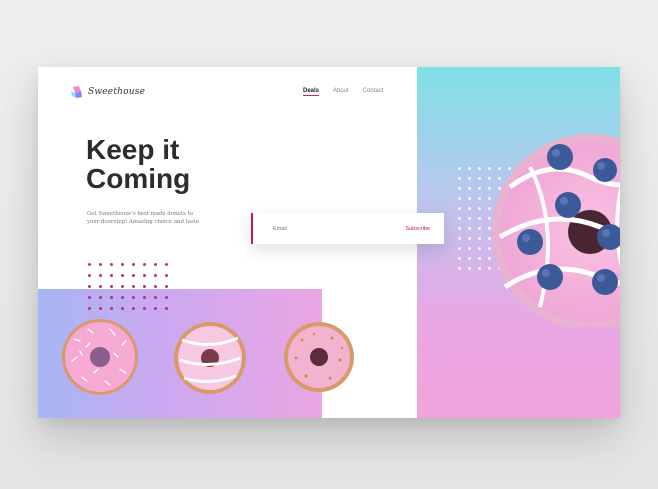  I want to click on nav-item-deals: Deals, so click(311, 92).